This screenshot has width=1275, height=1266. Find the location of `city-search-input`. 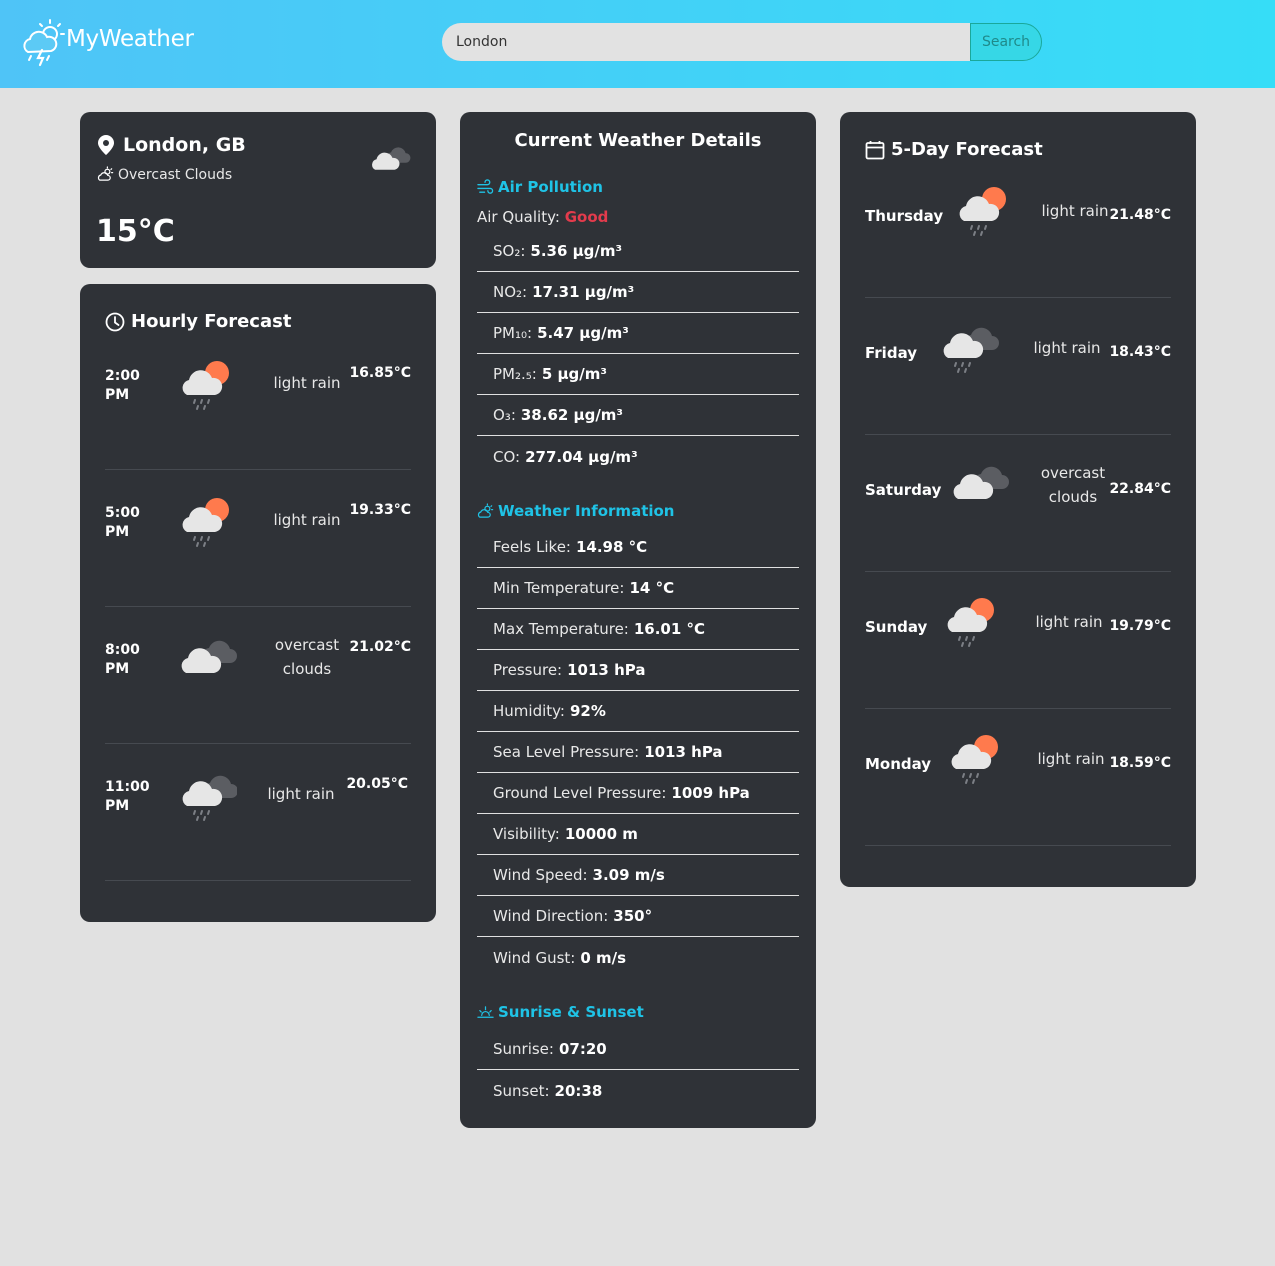

city-search-input is located at coordinates (706, 42).